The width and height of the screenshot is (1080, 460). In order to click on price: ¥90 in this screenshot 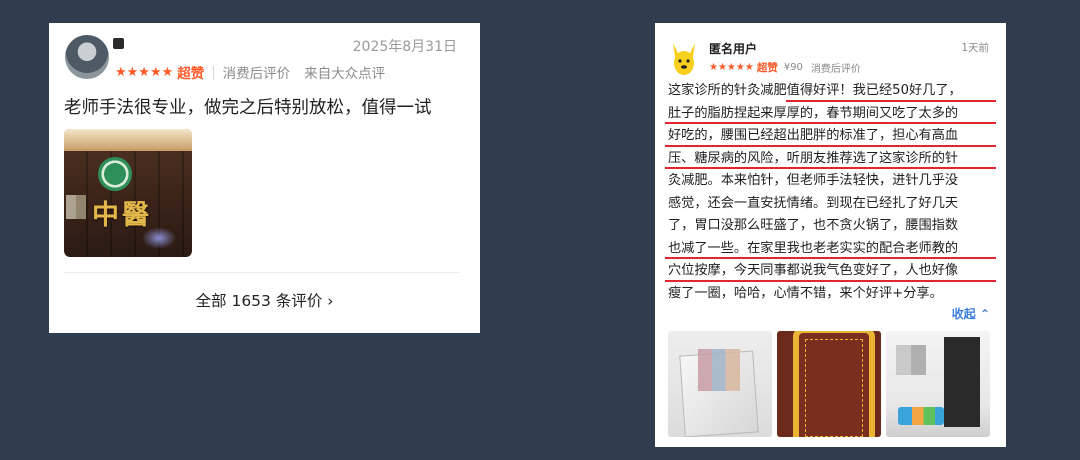, I will do `click(793, 67)`.